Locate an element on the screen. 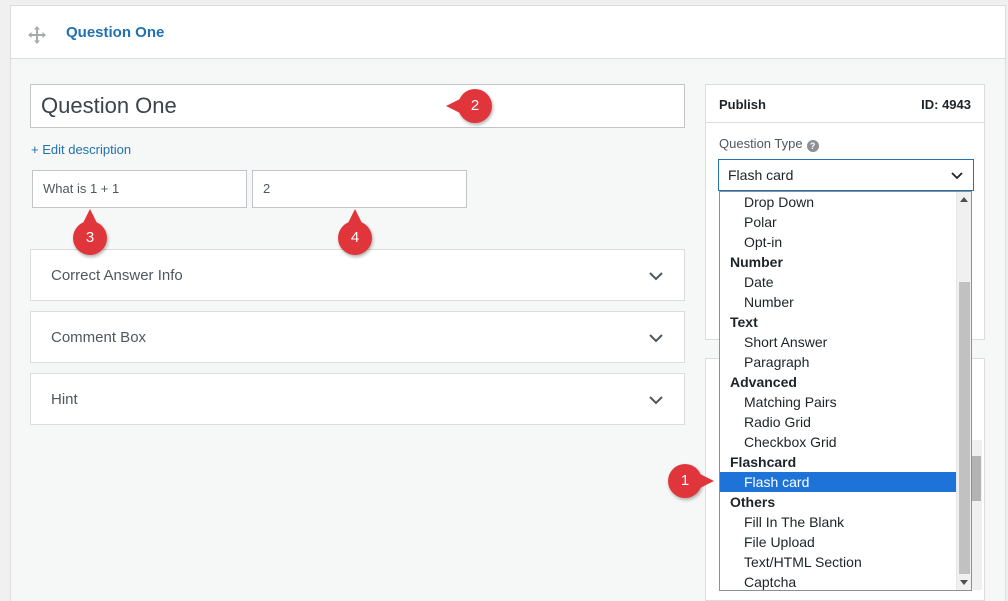 This screenshot has height=601, width=1008. edit-description-link: + Edit description is located at coordinates (81, 149).